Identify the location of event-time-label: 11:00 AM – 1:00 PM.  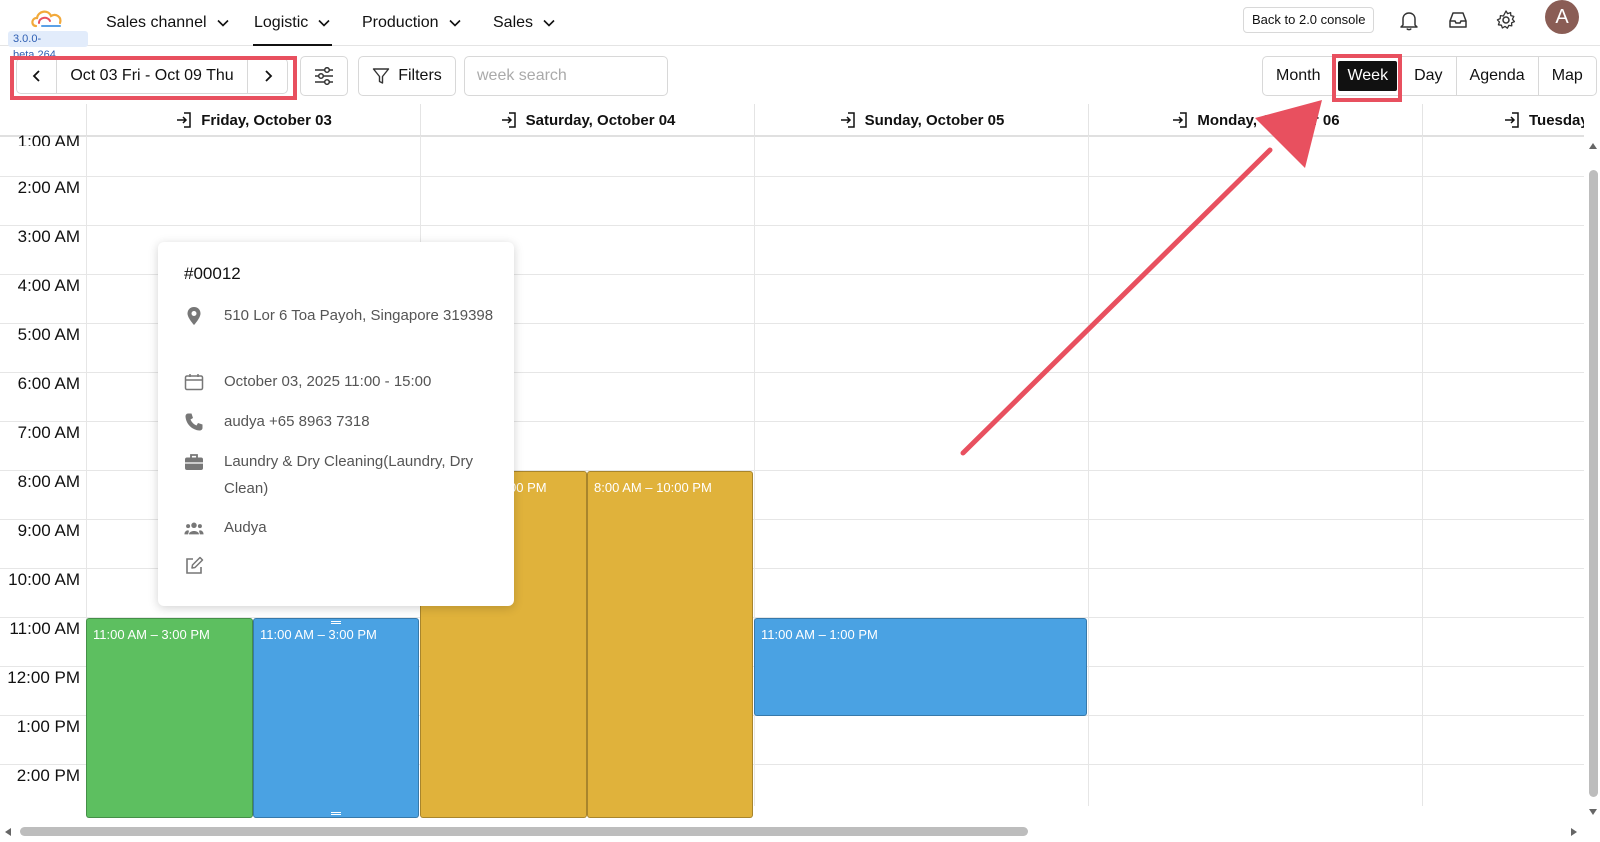
(819, 634).